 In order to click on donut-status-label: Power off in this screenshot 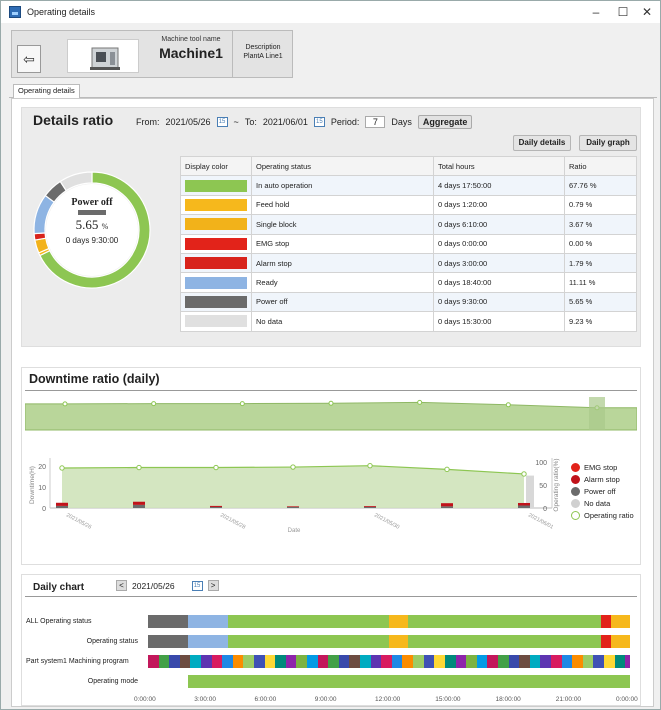, I will do `click(92, 202)`.